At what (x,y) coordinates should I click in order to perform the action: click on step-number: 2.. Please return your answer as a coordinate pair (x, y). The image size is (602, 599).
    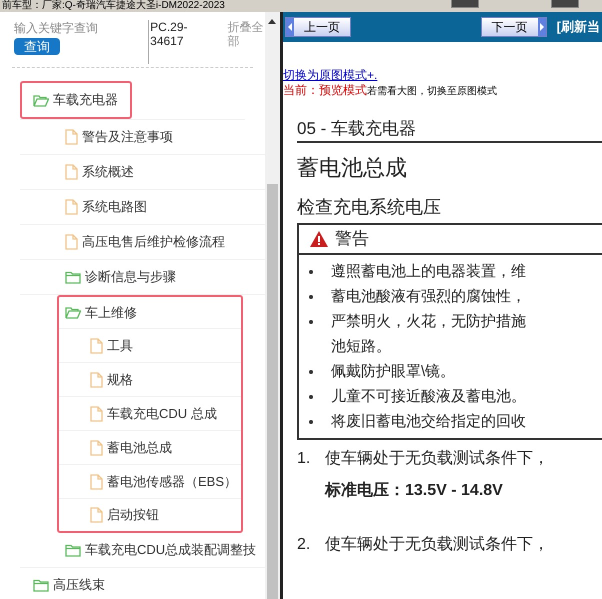
    Looking at the image, I should click on (304, 545).